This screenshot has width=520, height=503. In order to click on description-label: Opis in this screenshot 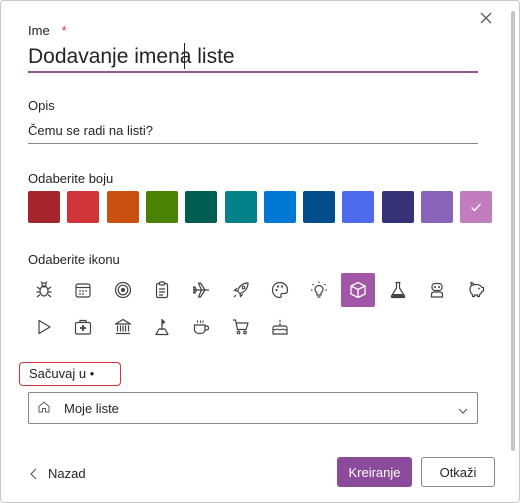, I will do `click(41, 105)`.